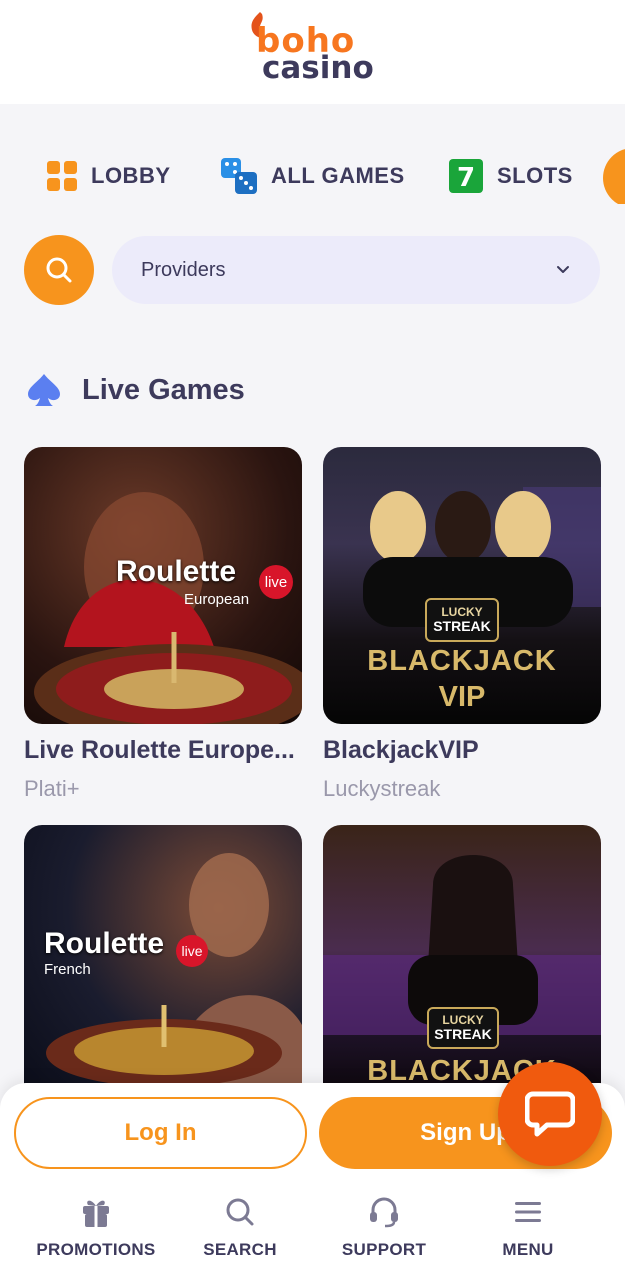 The image size is (625, 1280). Describe the element at coordinates (160, 1133) in the screenshot. I see `login-button: Log In` at that location.